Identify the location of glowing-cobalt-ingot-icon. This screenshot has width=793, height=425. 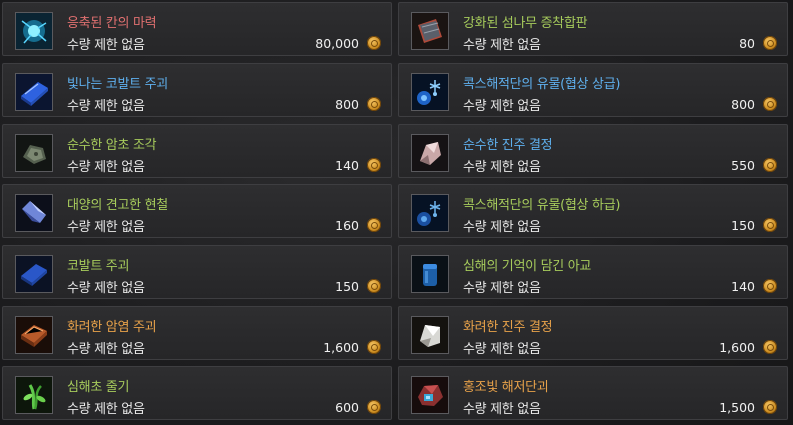
(34, 92).